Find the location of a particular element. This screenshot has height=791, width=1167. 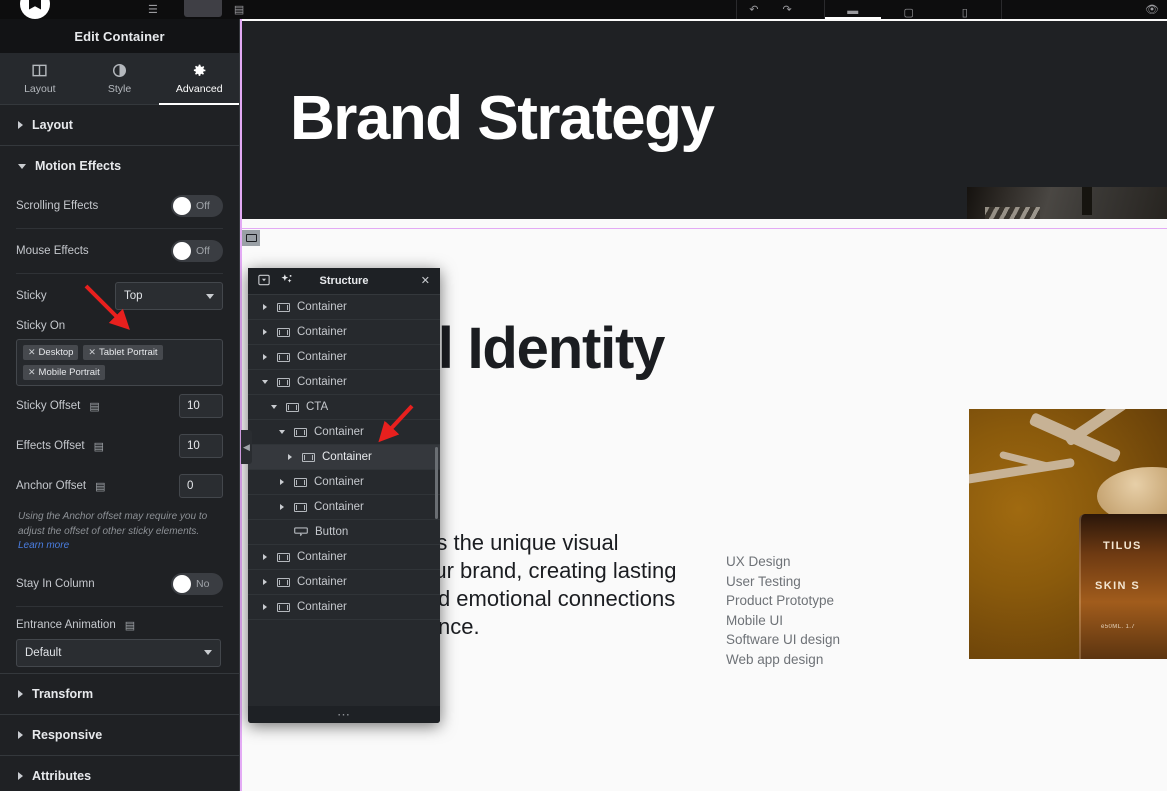

navigator-scrollbar is located at coordinates (436, 483).